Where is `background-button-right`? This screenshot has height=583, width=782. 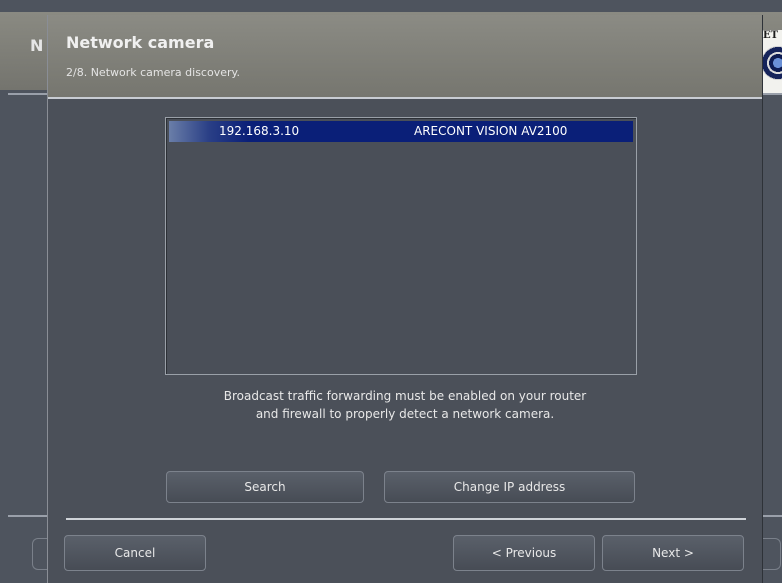
background-button-right is located at coordinates (770, 554).